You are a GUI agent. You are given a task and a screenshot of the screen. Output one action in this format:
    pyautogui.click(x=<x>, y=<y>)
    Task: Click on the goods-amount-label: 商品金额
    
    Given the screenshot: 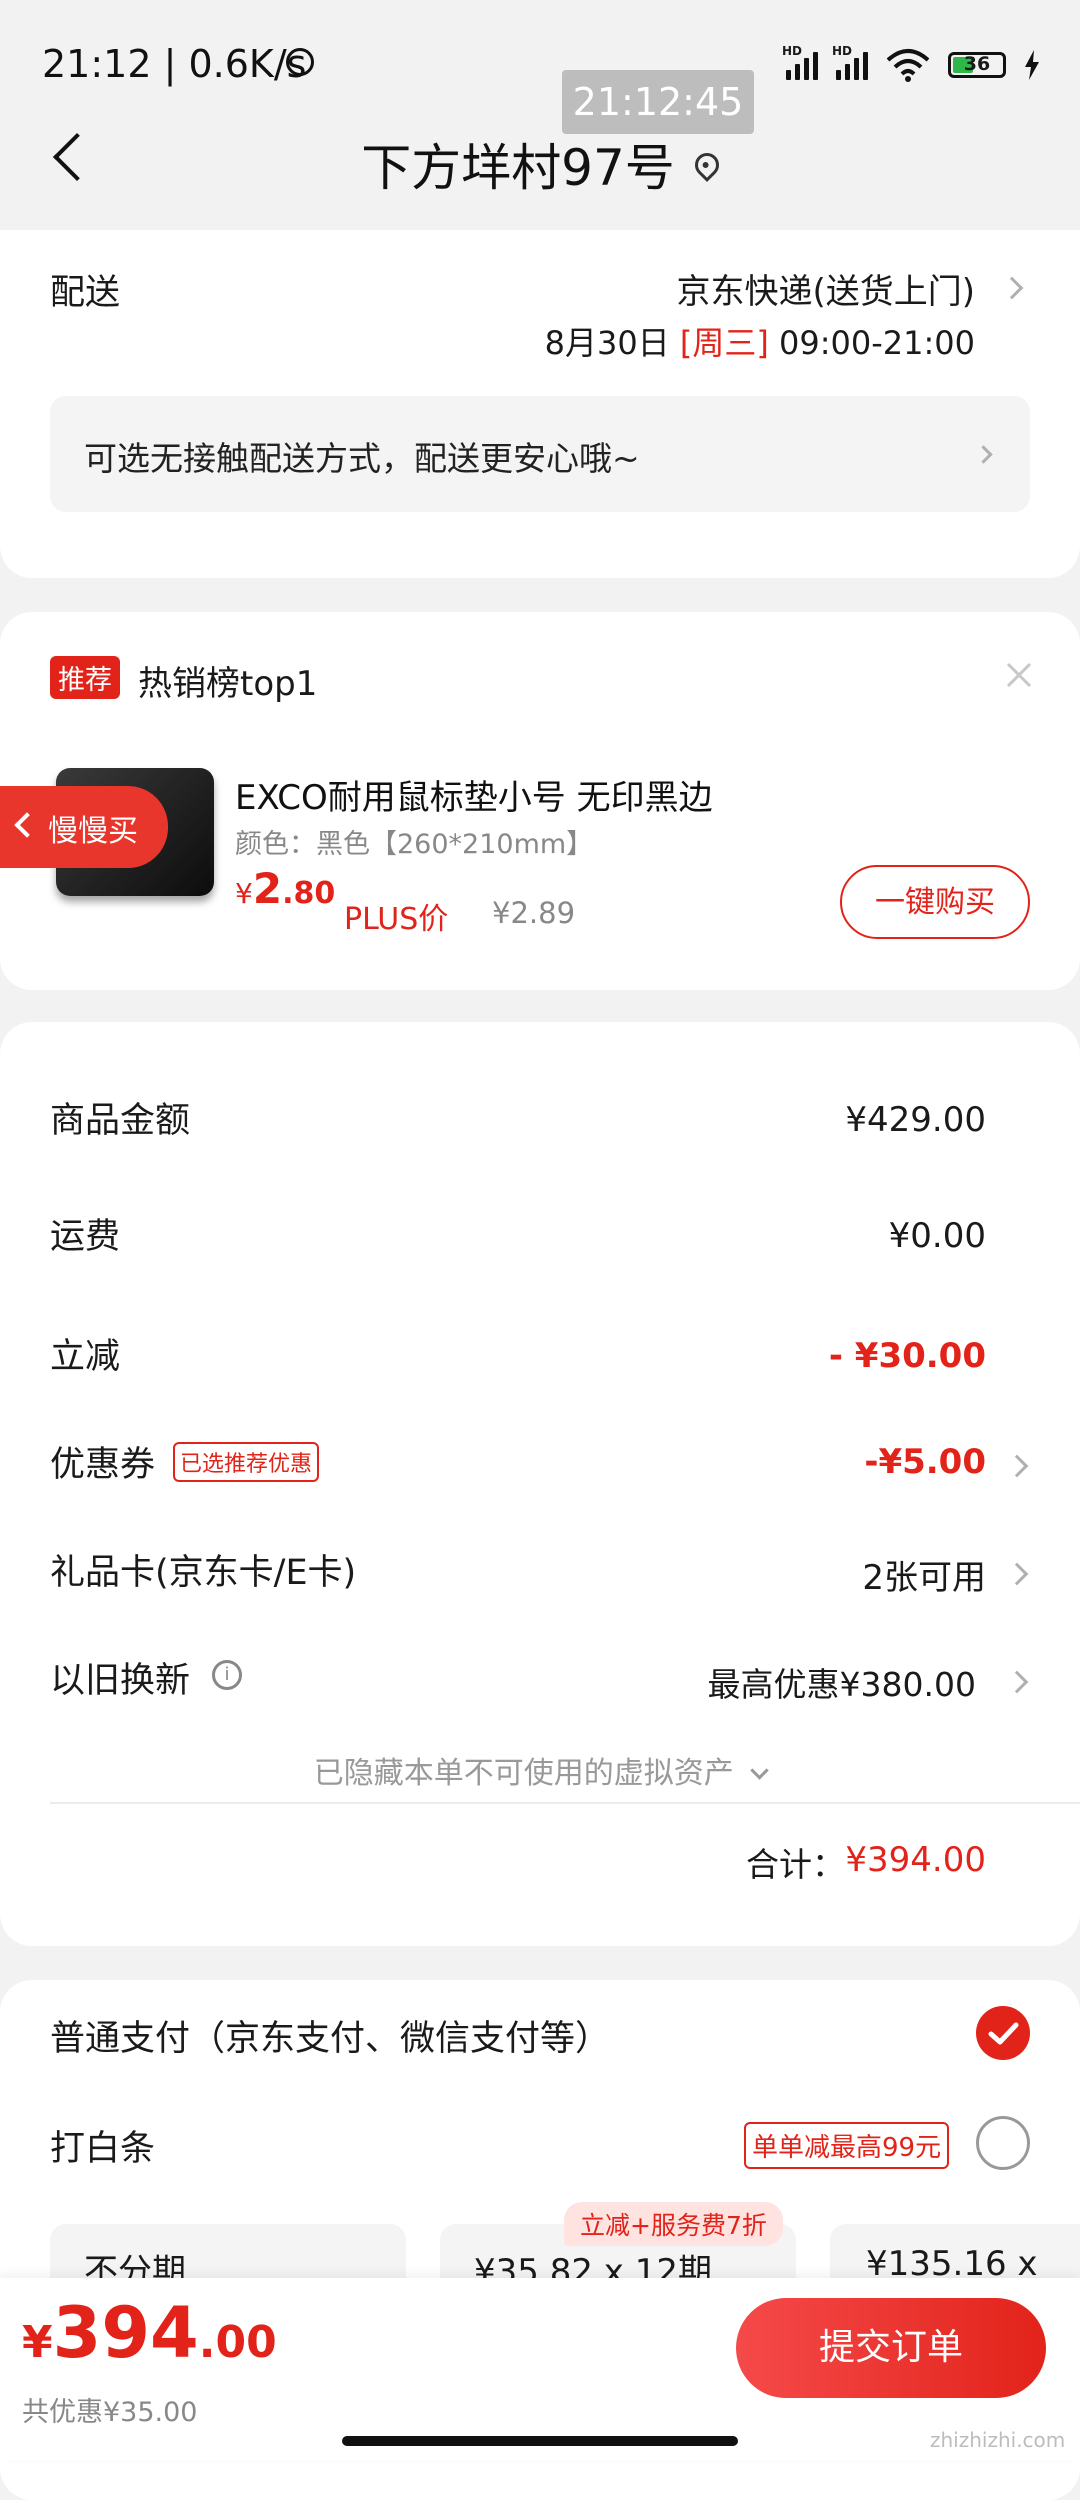 What is the action you would take?
    pyautogui.click(x=120, y=1121)
    